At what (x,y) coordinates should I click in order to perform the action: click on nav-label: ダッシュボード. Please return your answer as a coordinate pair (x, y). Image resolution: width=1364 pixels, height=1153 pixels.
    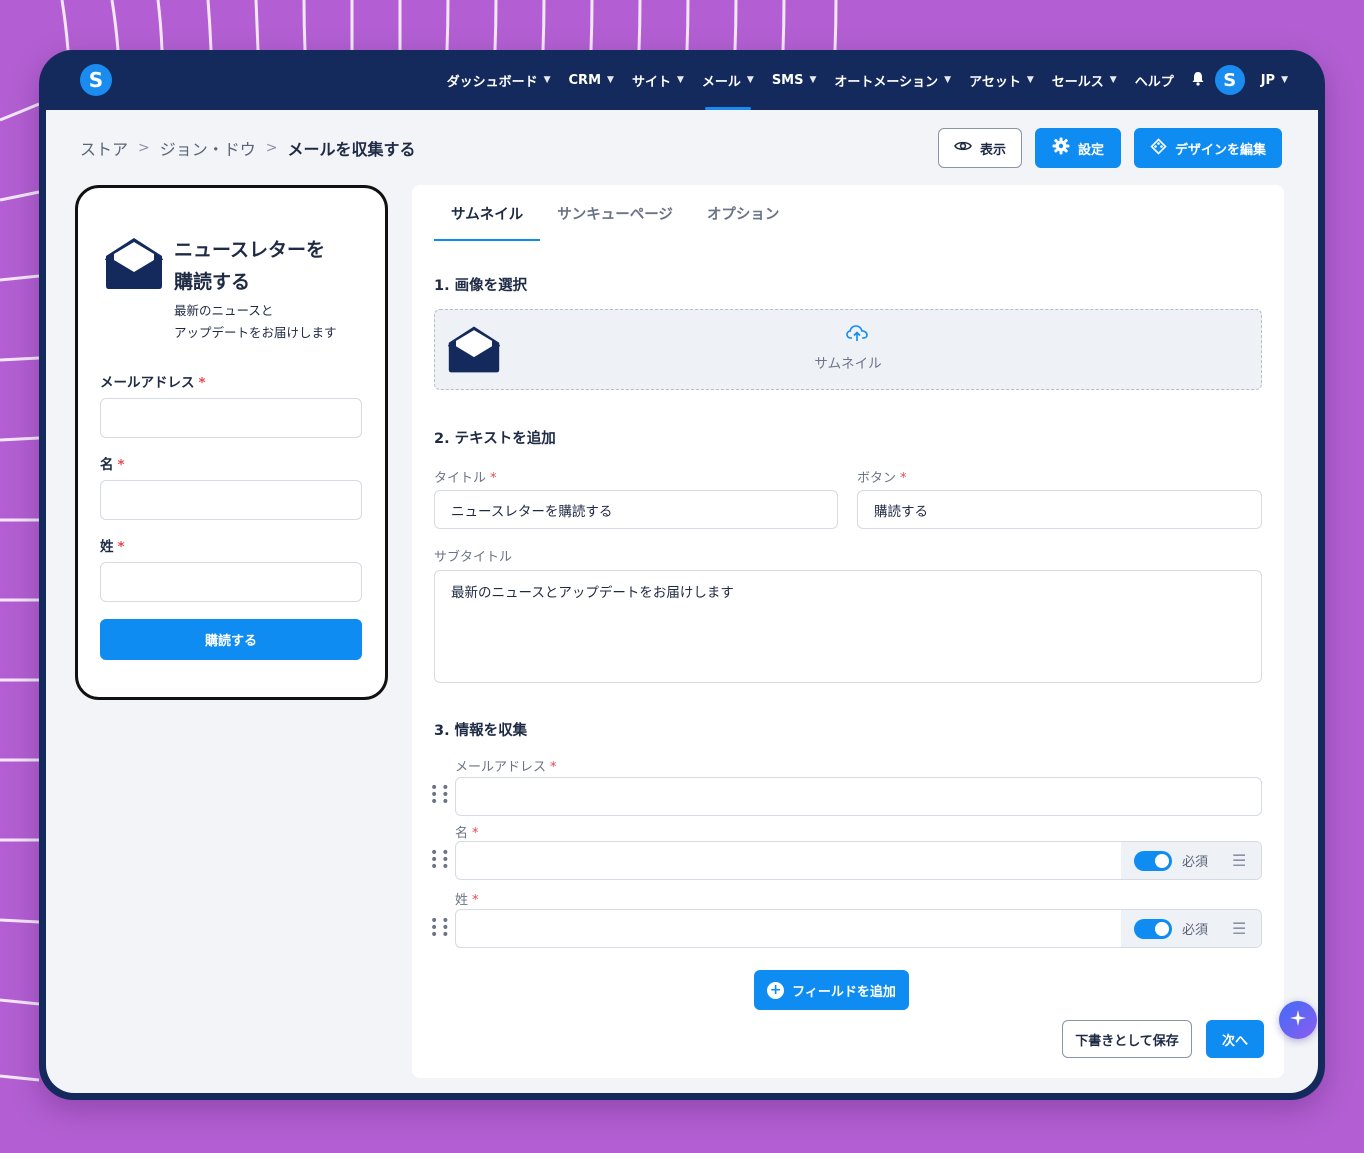
    Looking at the image, I should click on (492, 82).